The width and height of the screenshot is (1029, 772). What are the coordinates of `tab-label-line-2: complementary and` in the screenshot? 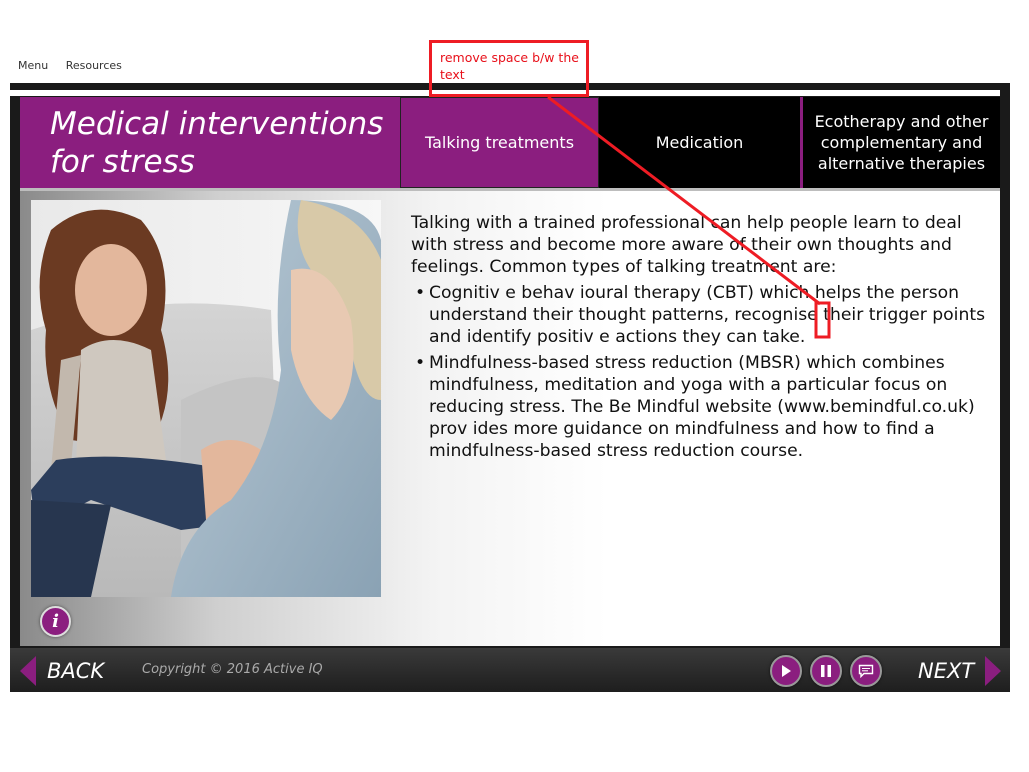 It's located at (901, 142).